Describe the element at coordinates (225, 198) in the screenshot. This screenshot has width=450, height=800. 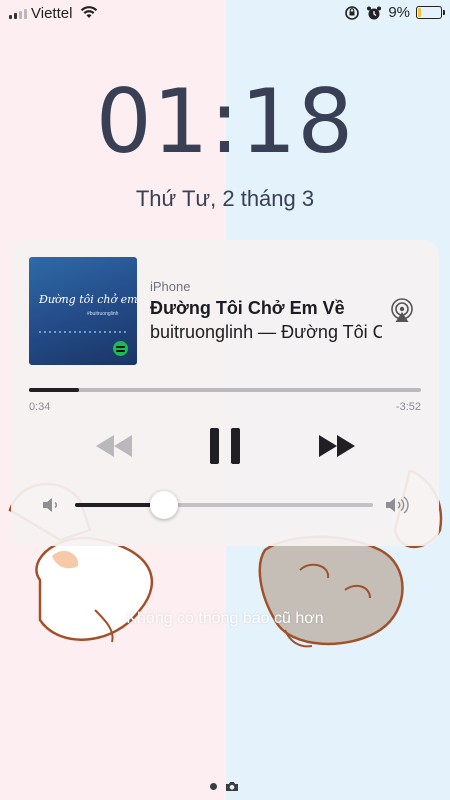
I see `lock-screen-date: Thứ Tư, 2 tháng 3` at that location.